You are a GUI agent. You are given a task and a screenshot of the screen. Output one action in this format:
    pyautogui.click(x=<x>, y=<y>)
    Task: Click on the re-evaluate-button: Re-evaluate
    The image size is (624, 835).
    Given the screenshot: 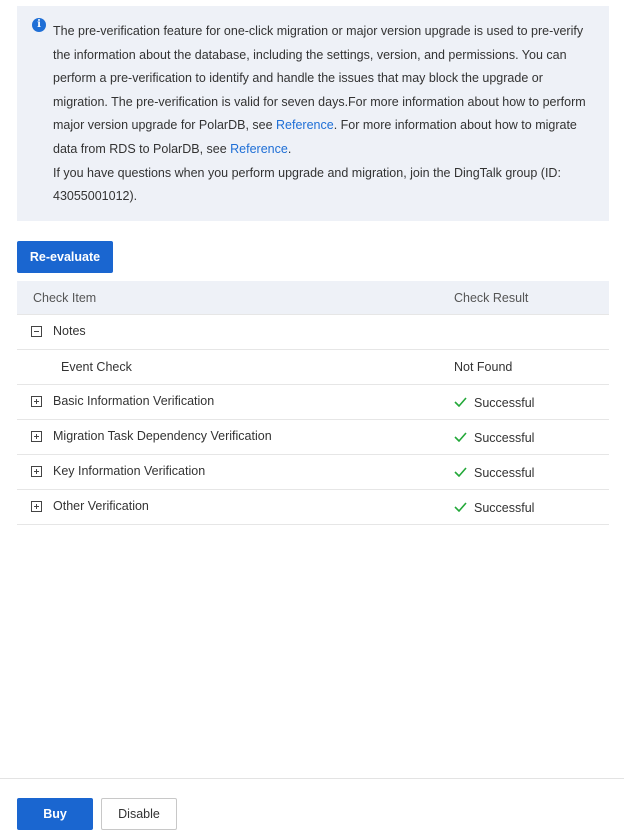 What is the action you would take?
    pyautogui.click(x=65, y=257)
    